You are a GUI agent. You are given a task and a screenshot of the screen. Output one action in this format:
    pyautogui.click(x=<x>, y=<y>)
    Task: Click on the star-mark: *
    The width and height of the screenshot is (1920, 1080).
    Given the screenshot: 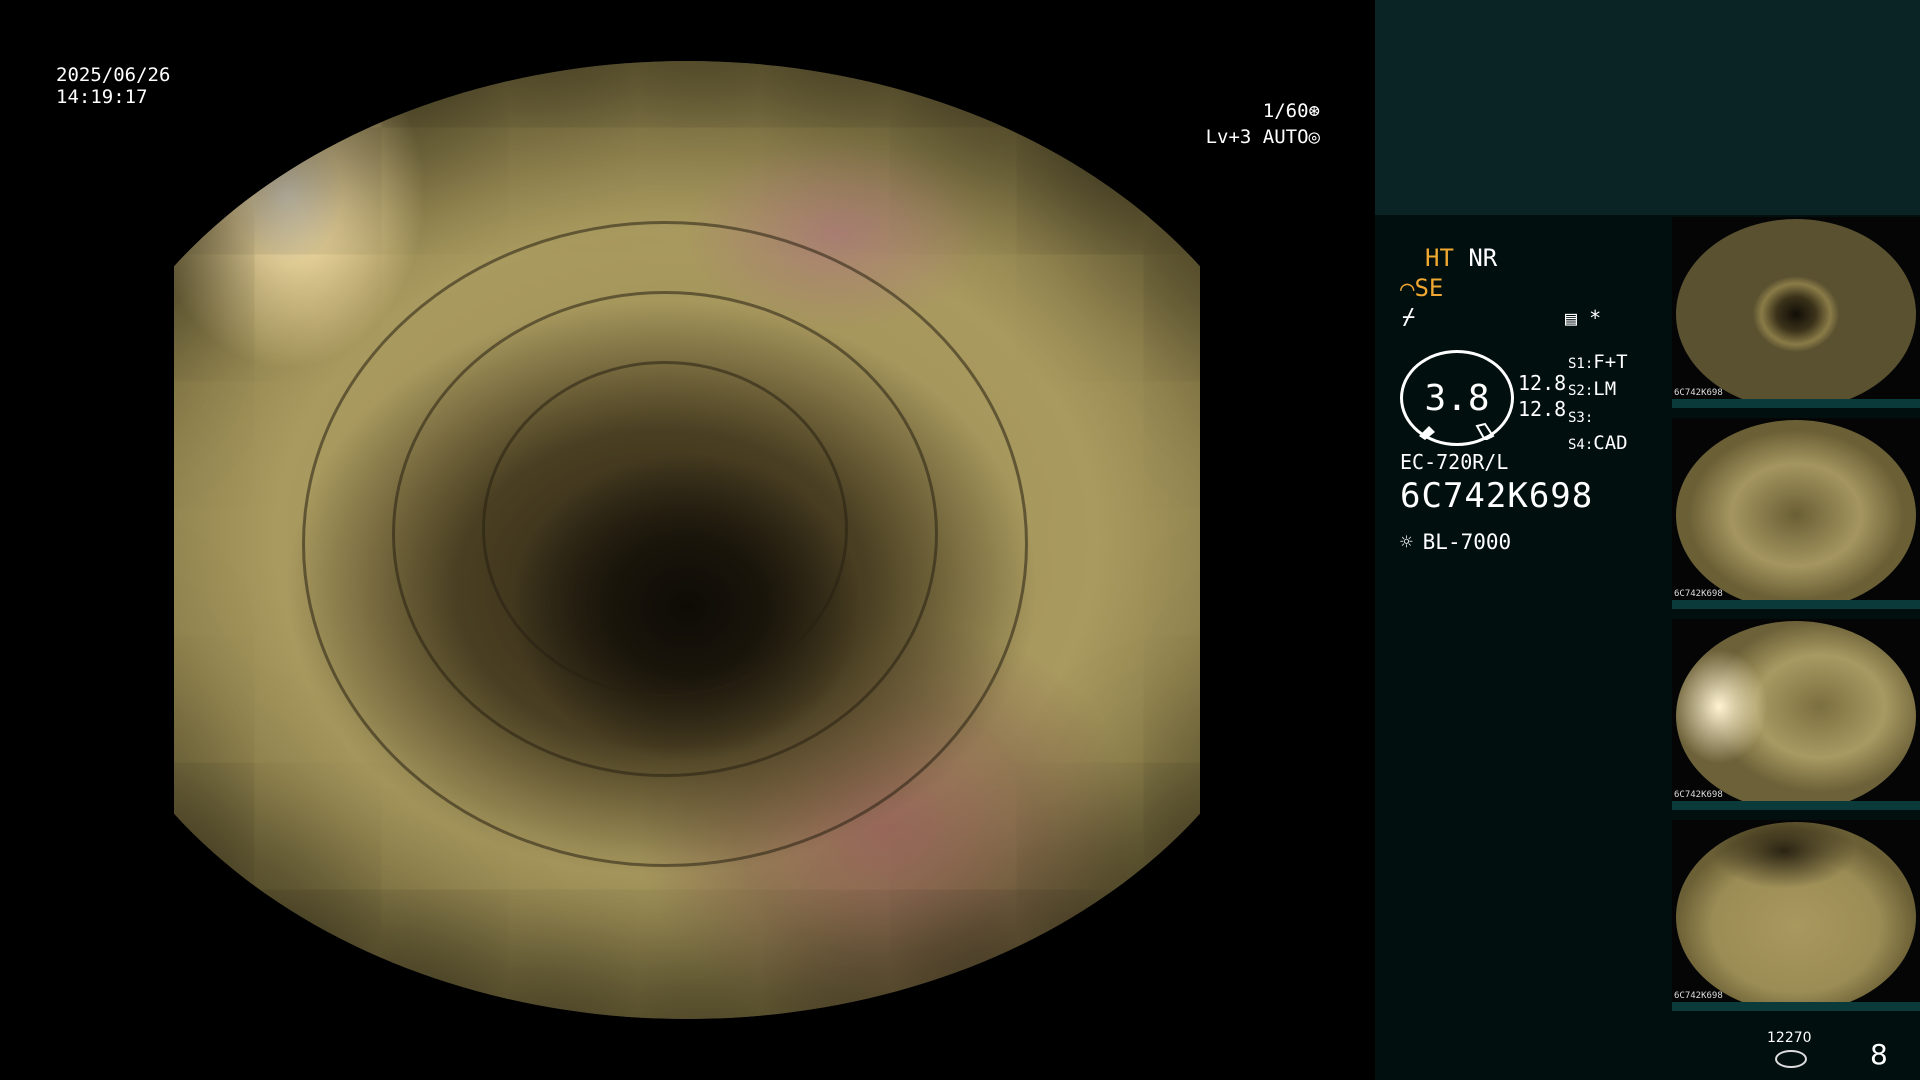 What is the action you would take?
    pyautogui.click(x=1595, y=318)
    